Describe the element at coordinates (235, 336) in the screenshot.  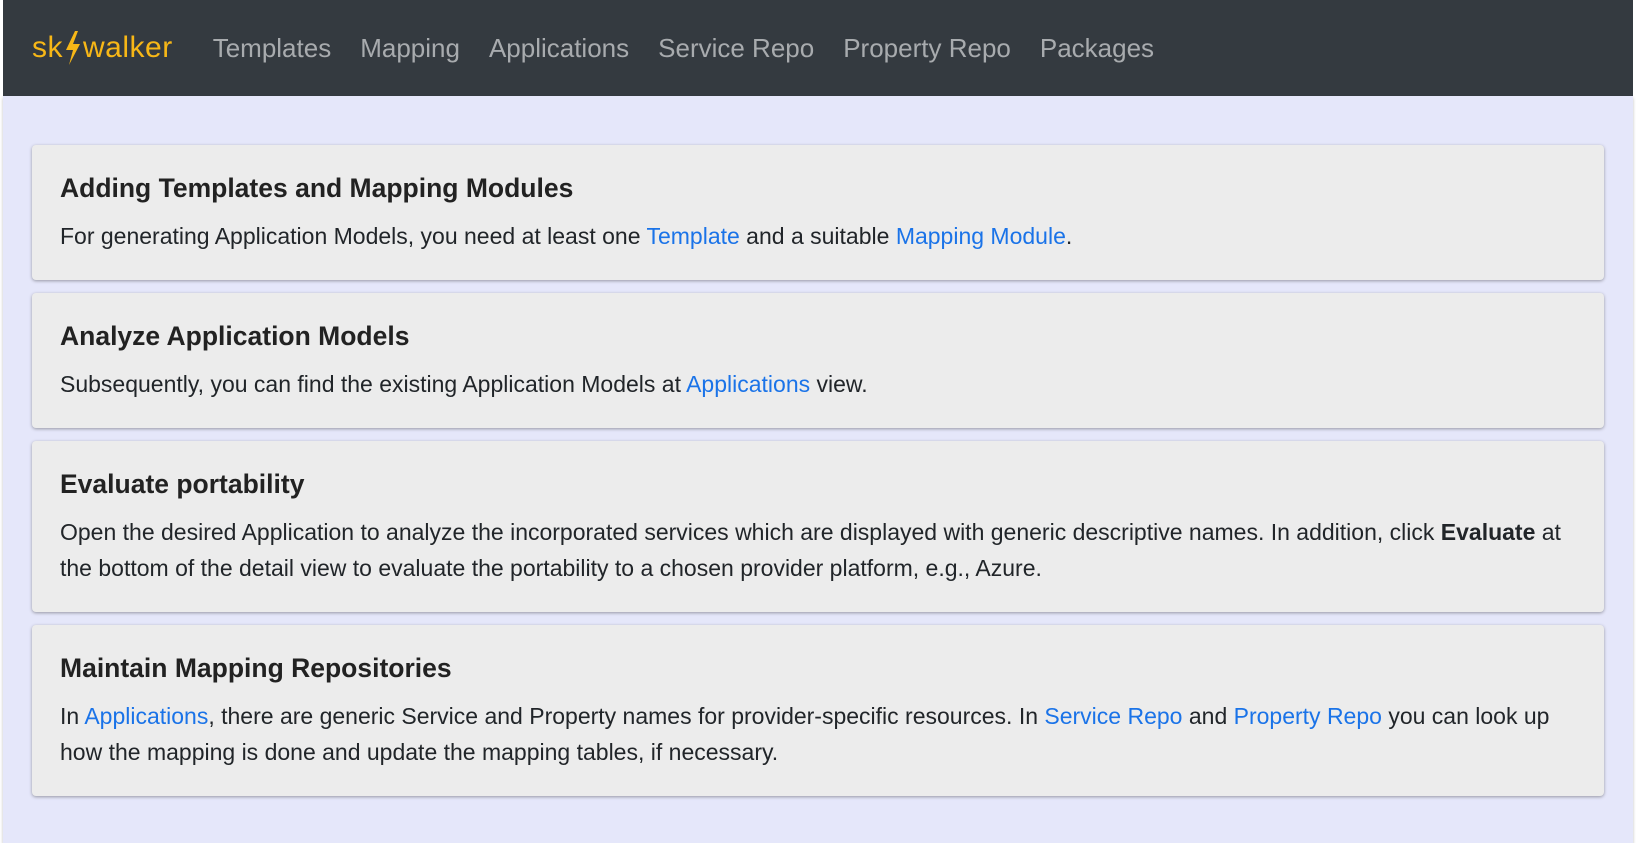
I see `card-title: Analyze Application Models` at that location.